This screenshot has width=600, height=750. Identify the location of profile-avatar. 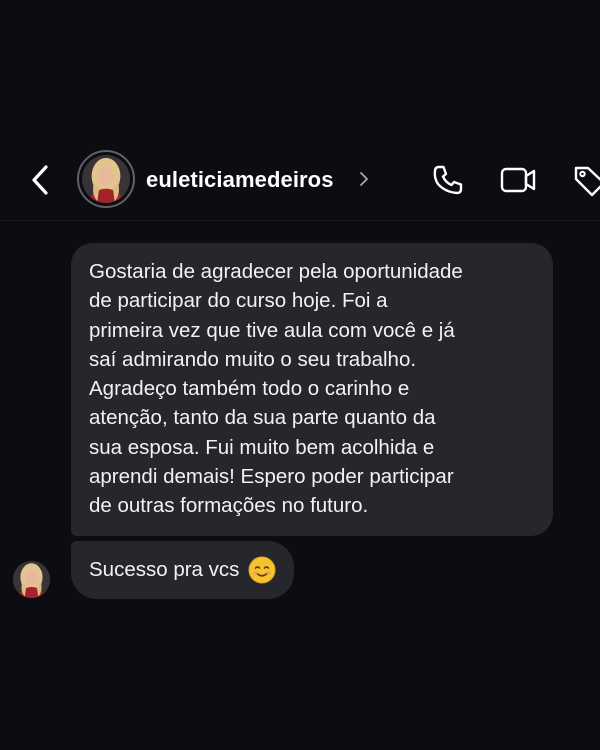
(106, 179).